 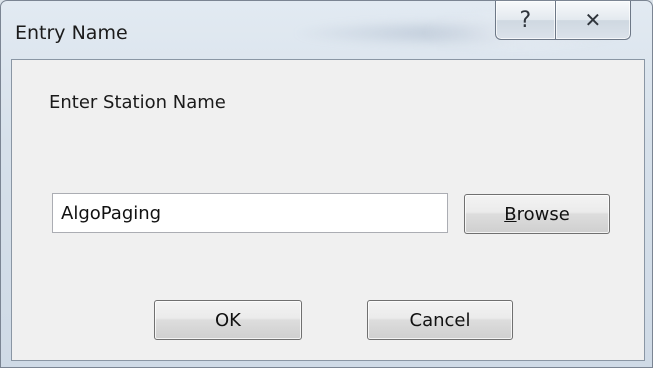 I want to click on browse-label-rest: rowse, so click(x=543, y=214).